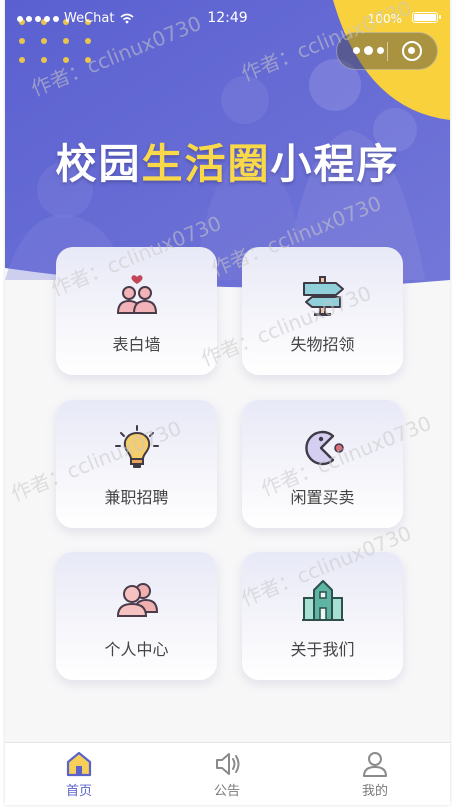 Image resolution: width=460 pixels, height=811 pixels. I want to click on menu-card-label: 关于我们, so click(322, 649).